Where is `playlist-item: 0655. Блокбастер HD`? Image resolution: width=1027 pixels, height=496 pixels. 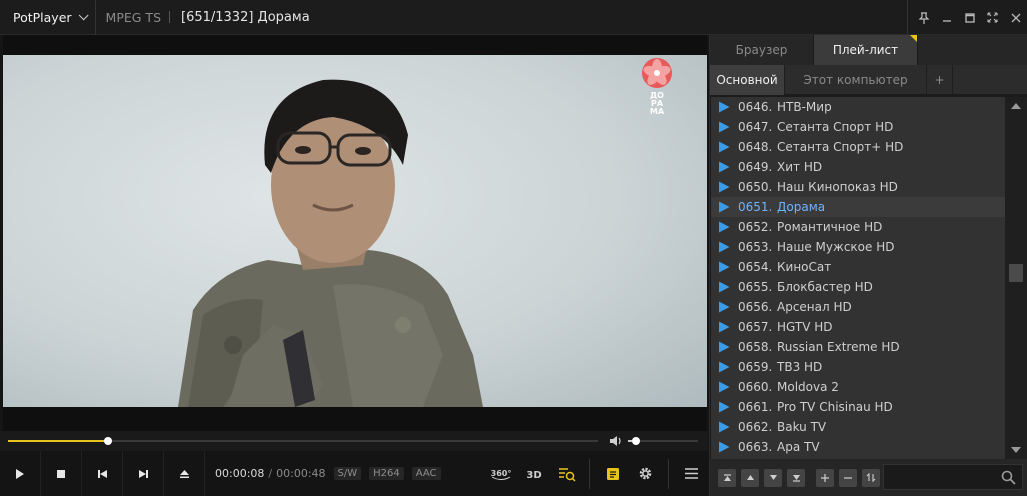 playlist-item: 0655. Блокбастер HD is located at coordinates (858, 287).